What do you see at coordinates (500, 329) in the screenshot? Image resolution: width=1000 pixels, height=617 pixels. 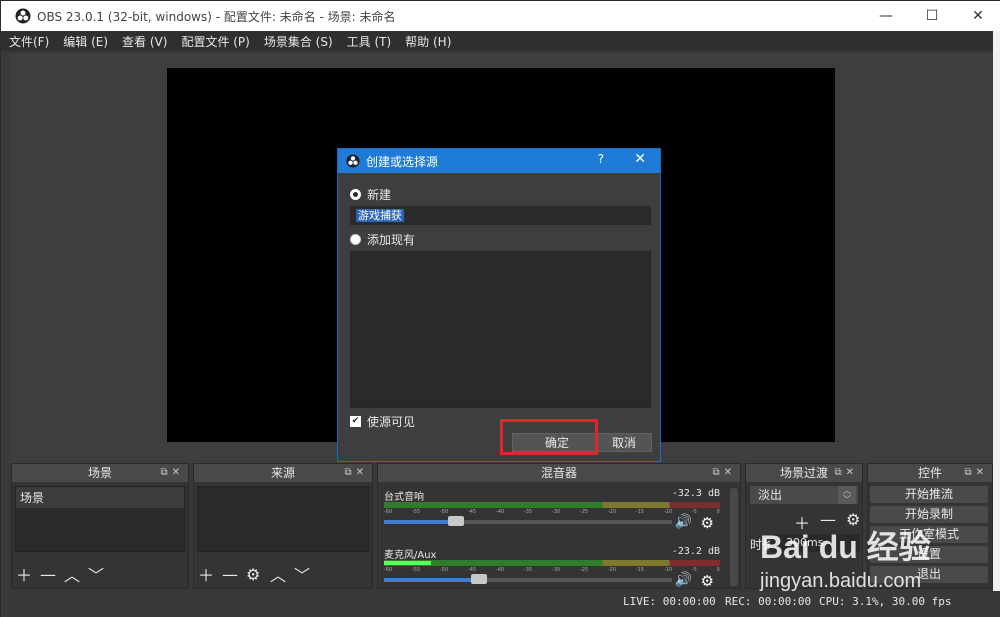 I see `existing-sources-list` at bounding box center [500, 329].